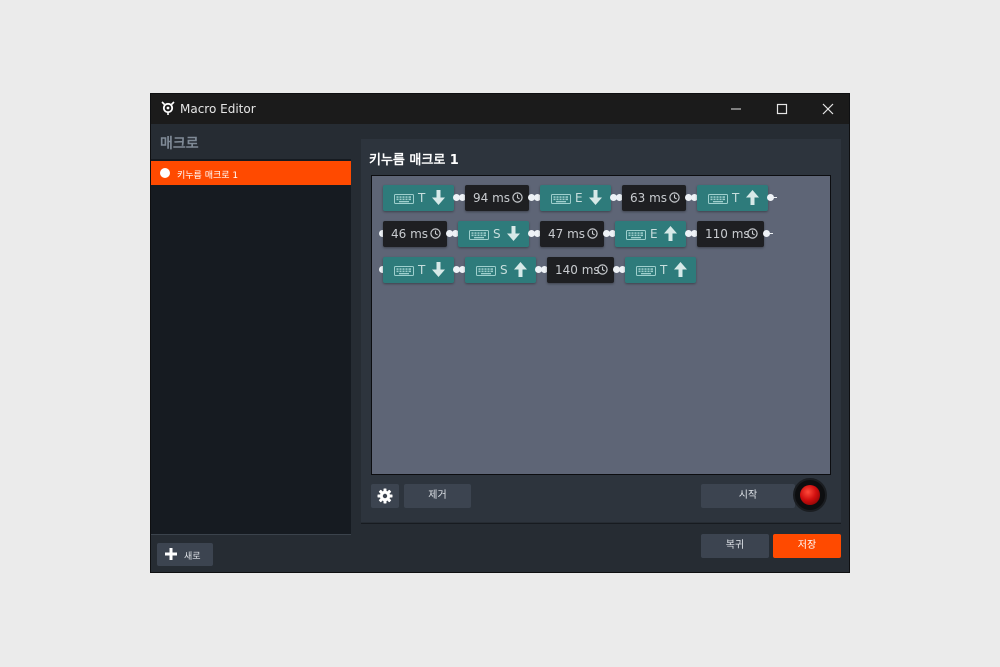 The height and width of the screenshot is (667, 1000). Describe the element at coordinates (251, 141) in the screenshot. I see `sidebar-header: 매크로` at that location.